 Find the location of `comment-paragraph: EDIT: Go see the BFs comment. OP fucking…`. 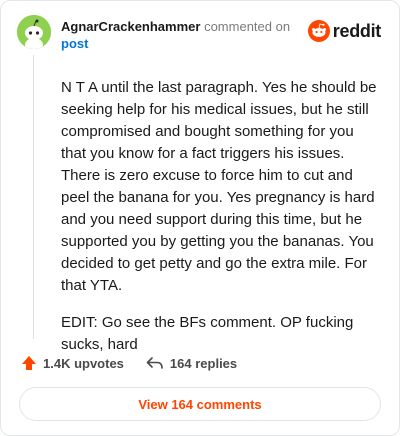

comment-paragraph: EDIT: Go see the BFs comment. OP fucking… is located at coordinates (207, 333).